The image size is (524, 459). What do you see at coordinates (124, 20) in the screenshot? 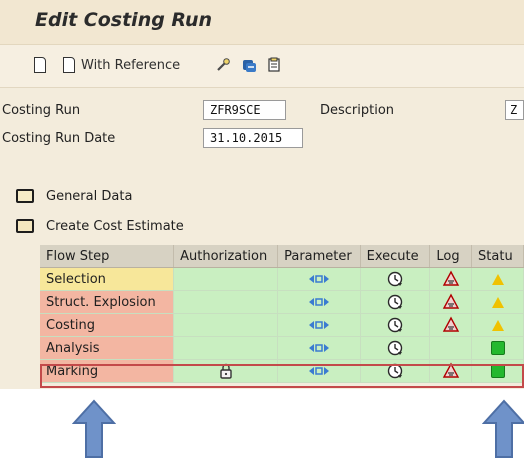
I see `window-title: Edit Costing Run` at bounding box center [124, 20].